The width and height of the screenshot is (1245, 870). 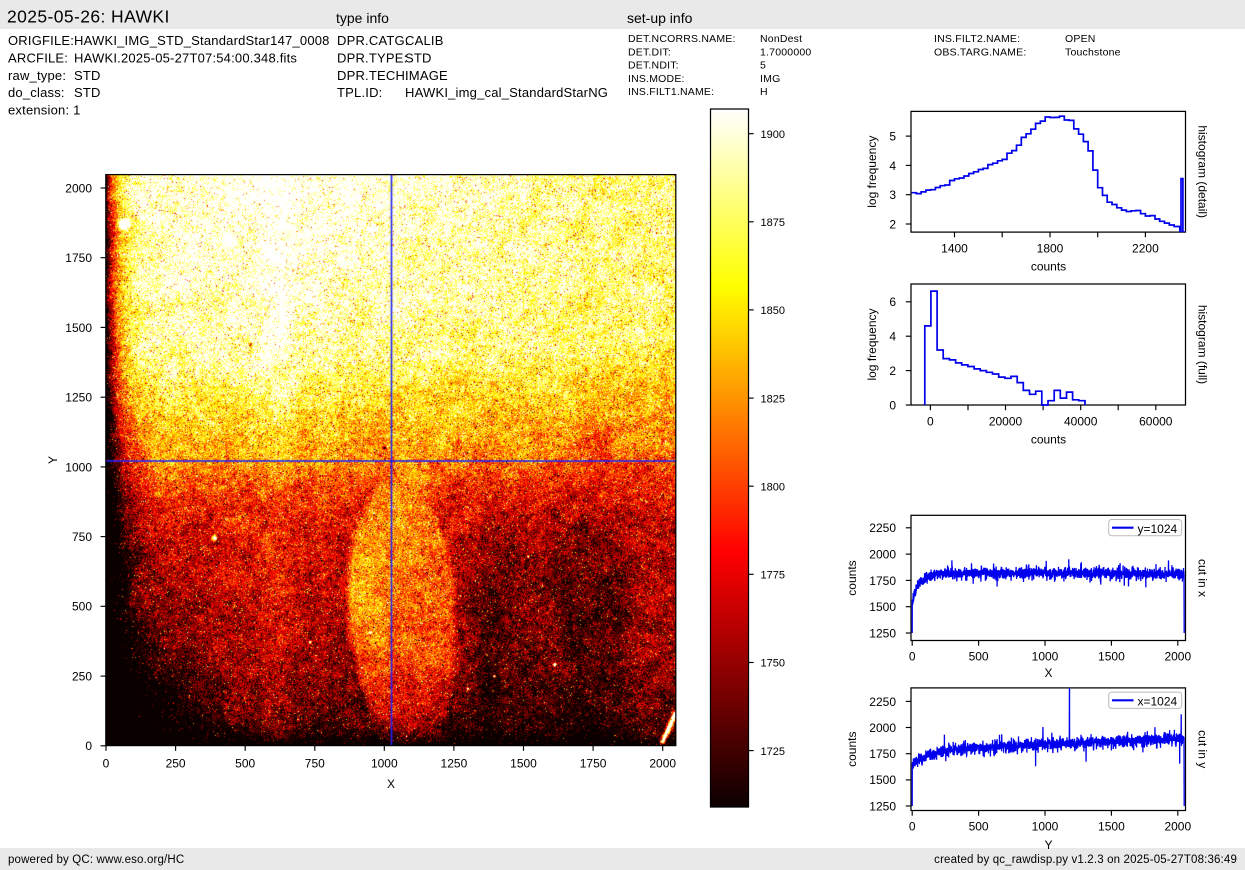 What do you see at coordinates (96, 860) in the screenshot?
I see `svg-text: powered by QC: www.eso.org/HC` at bounding box center [96, 860].